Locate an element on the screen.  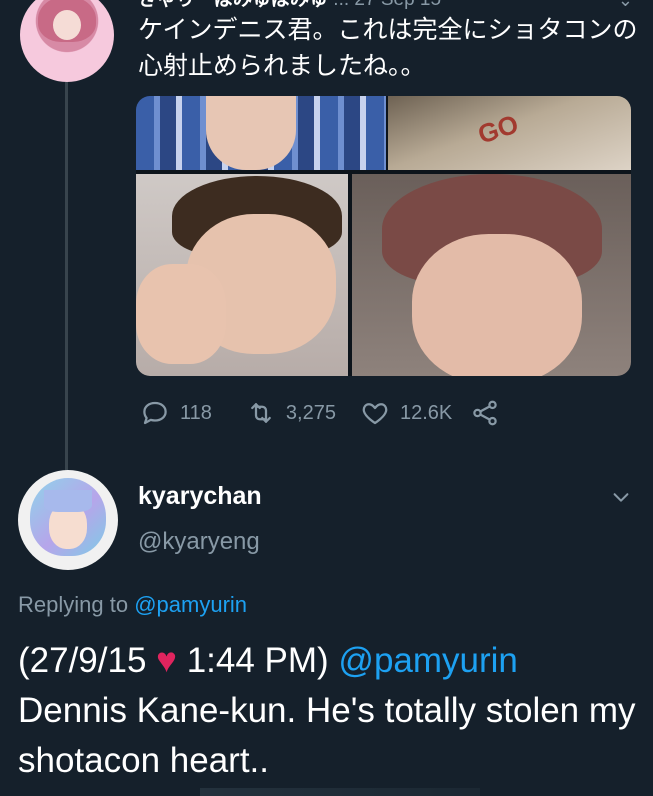
chevron-down-icon is located at coordinates (621, 497).